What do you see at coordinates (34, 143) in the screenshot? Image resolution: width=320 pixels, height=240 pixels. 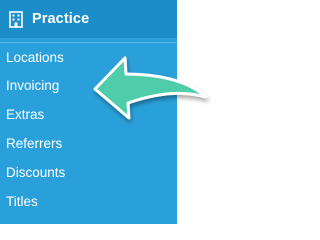 I see `sidebar-item-label: Referrers` at bounding box center [34, 143].